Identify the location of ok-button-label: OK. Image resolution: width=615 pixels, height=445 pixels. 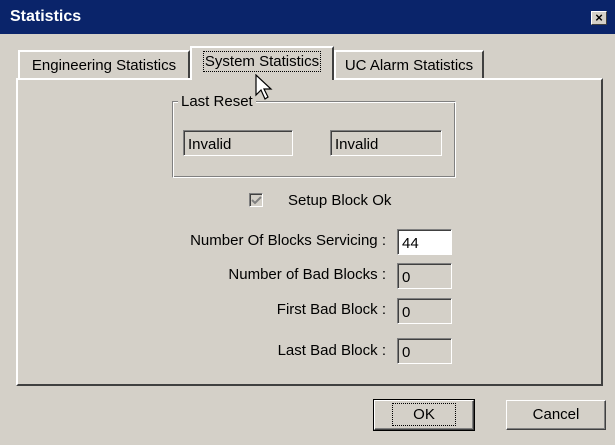
(424, 414).